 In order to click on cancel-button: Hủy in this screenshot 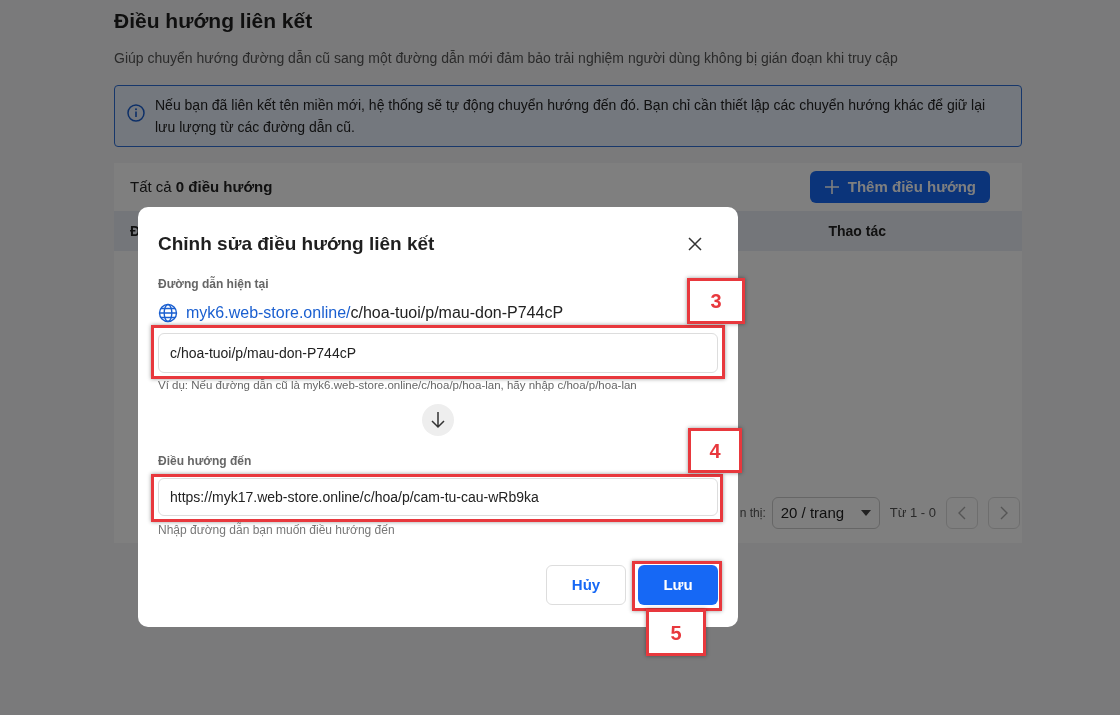, I will do `click(586, 585)`.